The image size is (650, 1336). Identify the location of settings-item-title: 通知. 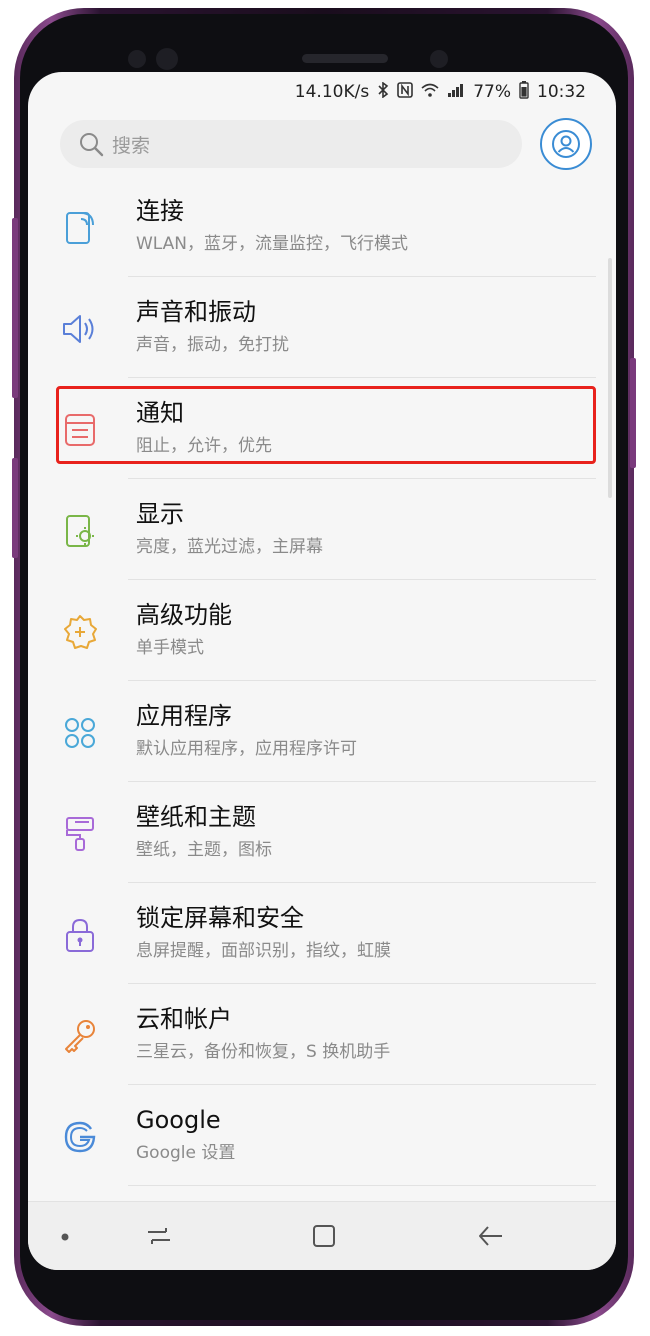
(160, 413).